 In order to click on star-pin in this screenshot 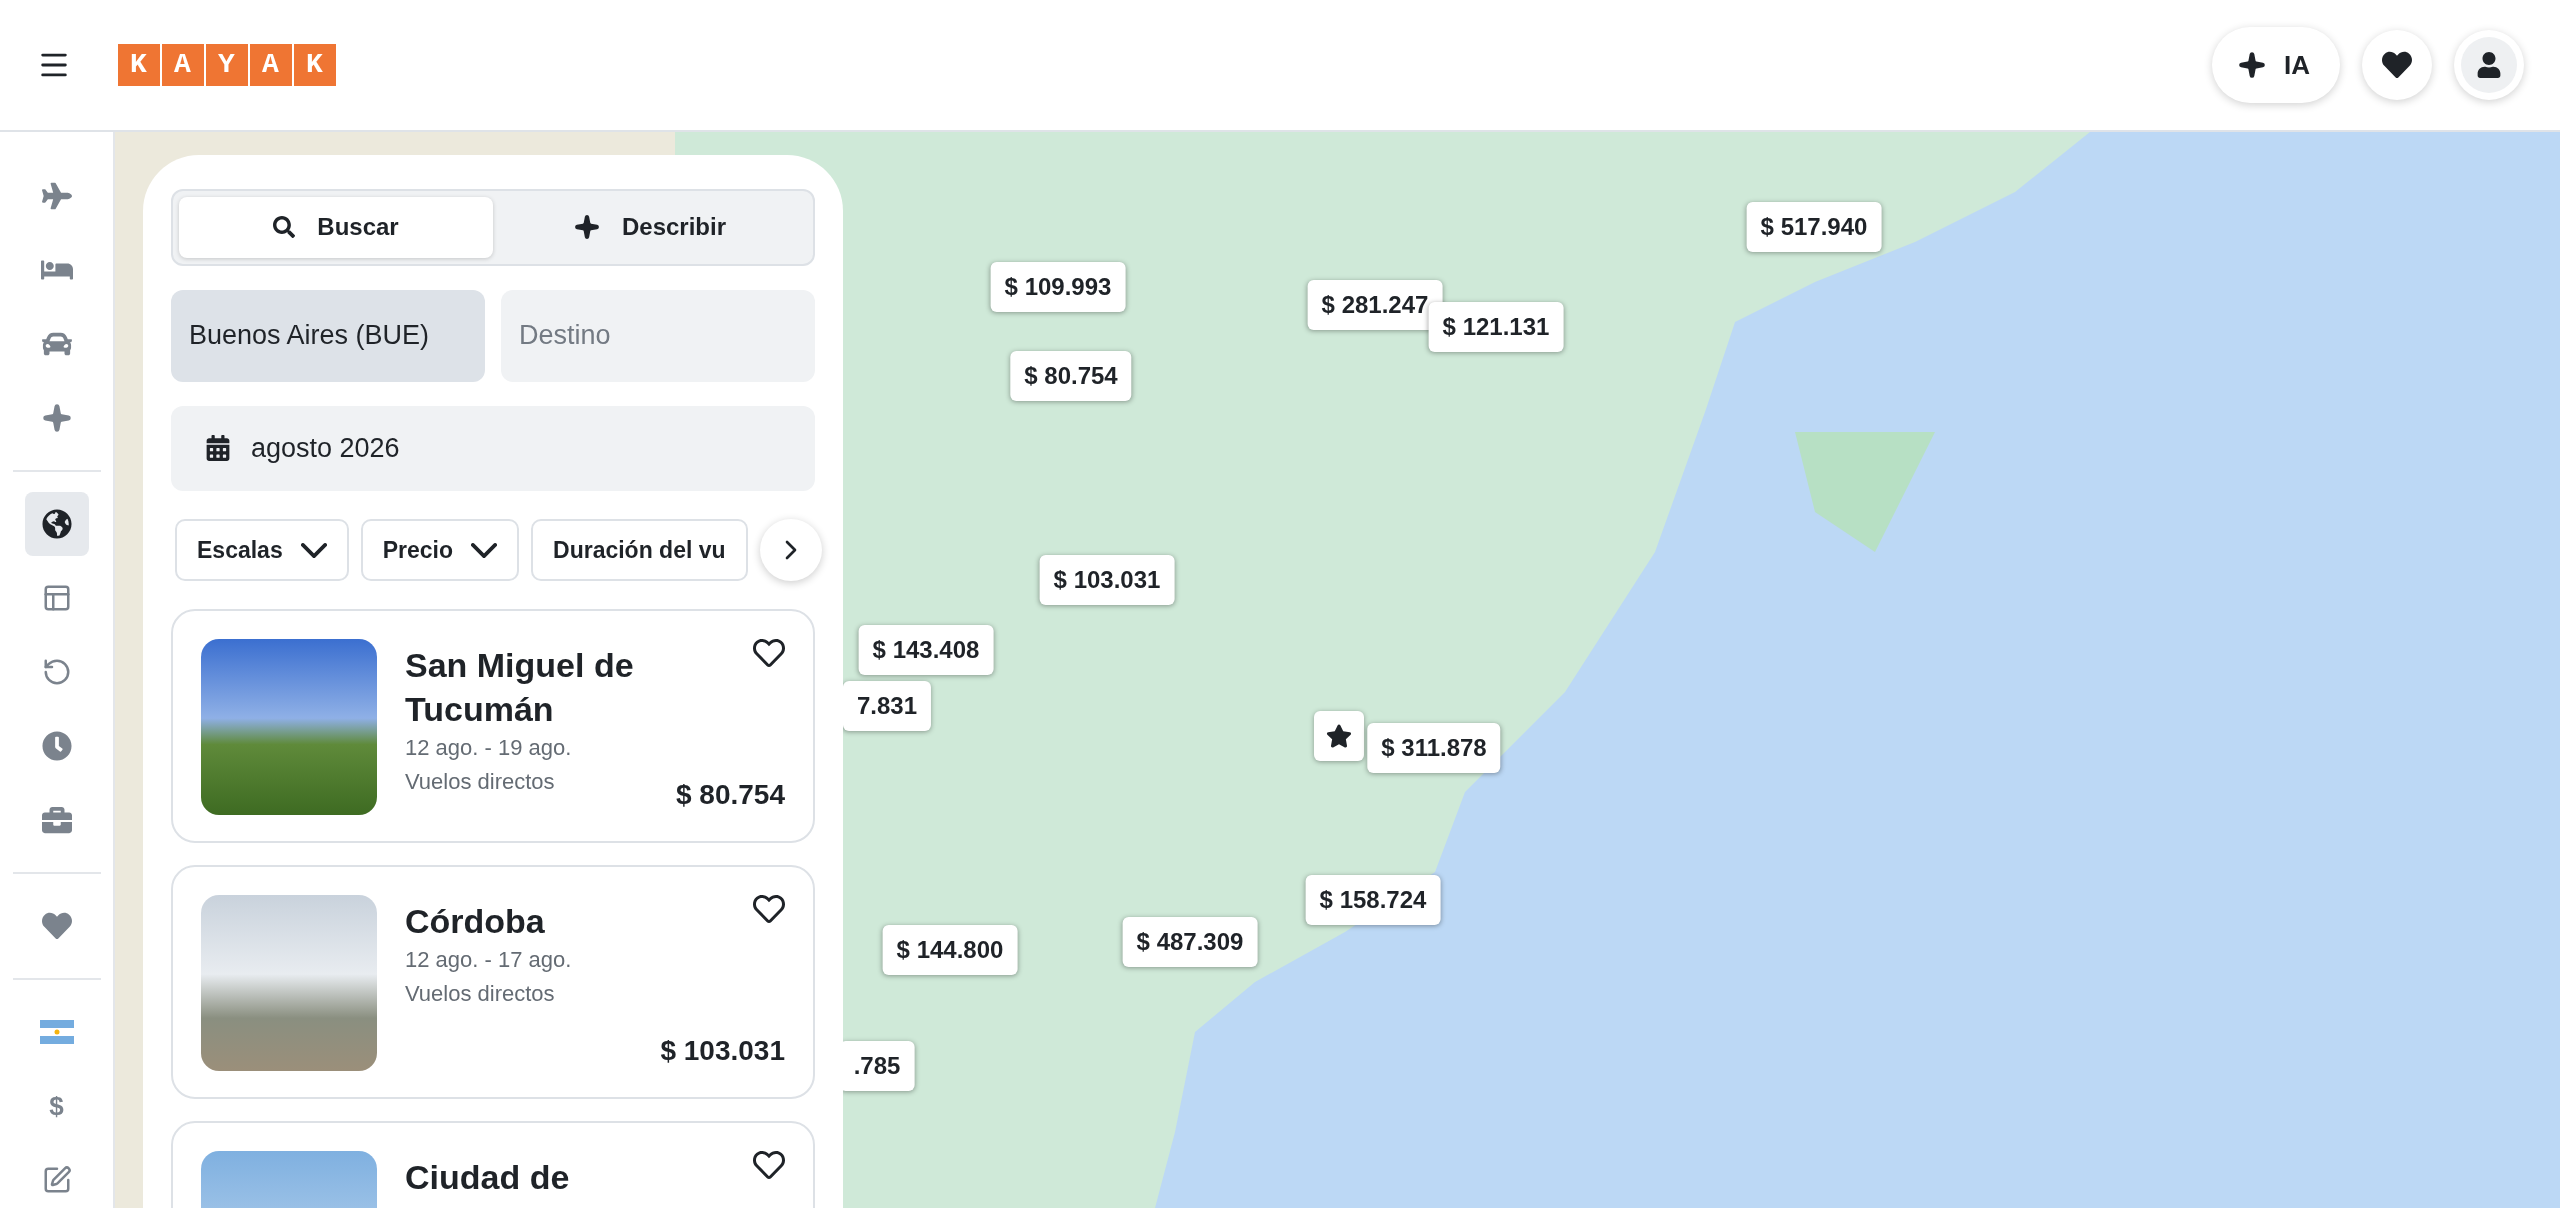, I will do `click(1339, 736)`.